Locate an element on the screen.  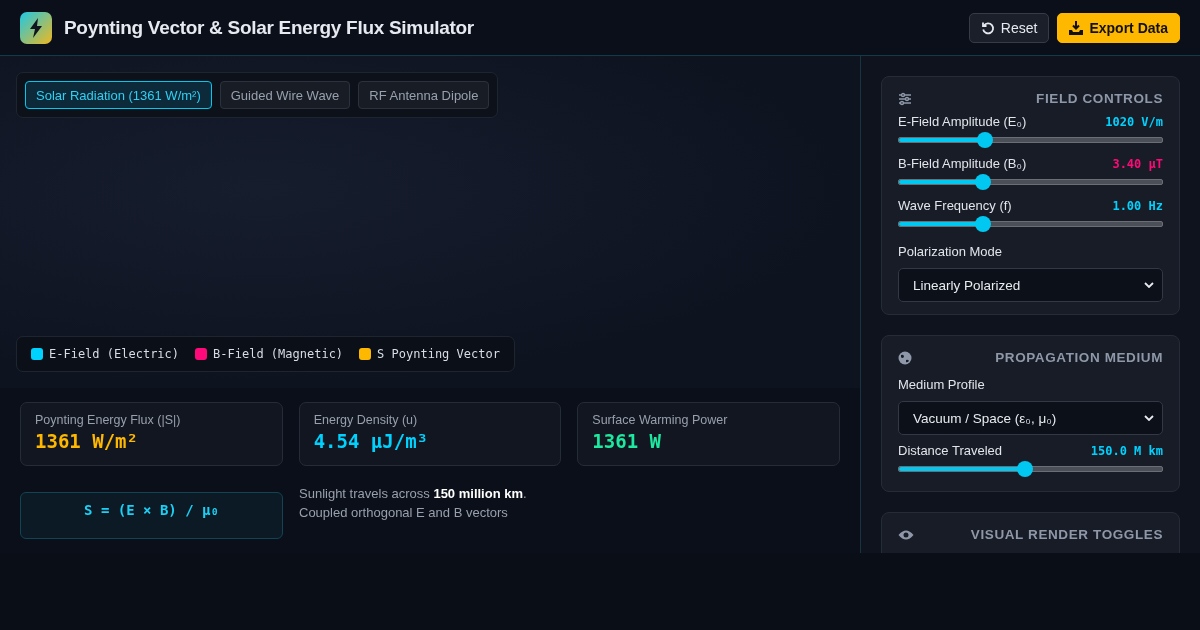
stat-value: 1361 W/m² is located at coordinates (87, 441).